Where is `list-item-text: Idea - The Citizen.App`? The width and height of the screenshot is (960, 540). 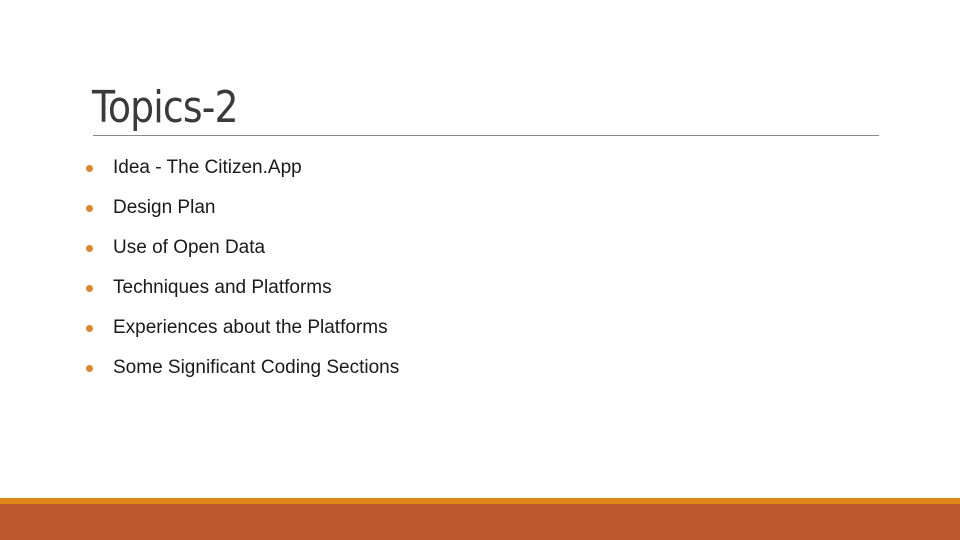
list-item-text: Idea - The Citizen.App is located at coordinates (207, 167).